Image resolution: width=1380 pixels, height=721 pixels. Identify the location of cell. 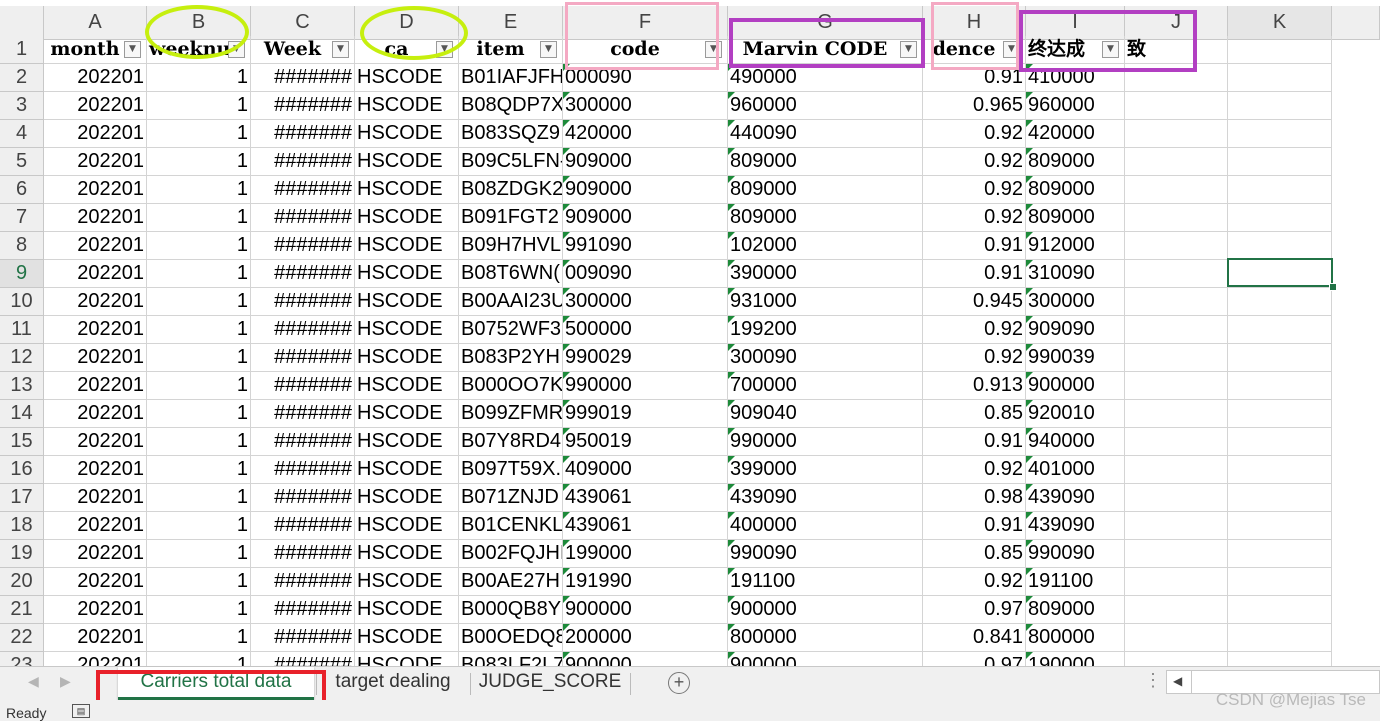
(1280, 50).